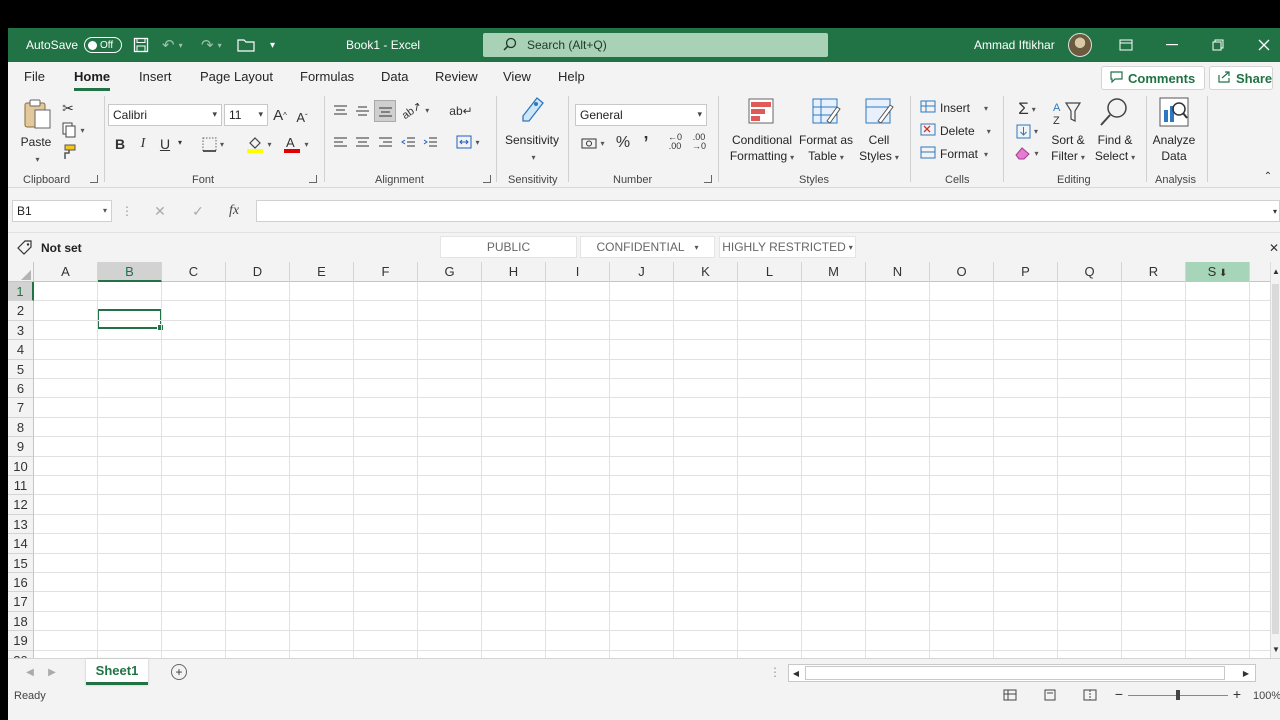 The height and width of the screenshot is (720, 1280). I want to click on align-center-icon, so click(362, 142).